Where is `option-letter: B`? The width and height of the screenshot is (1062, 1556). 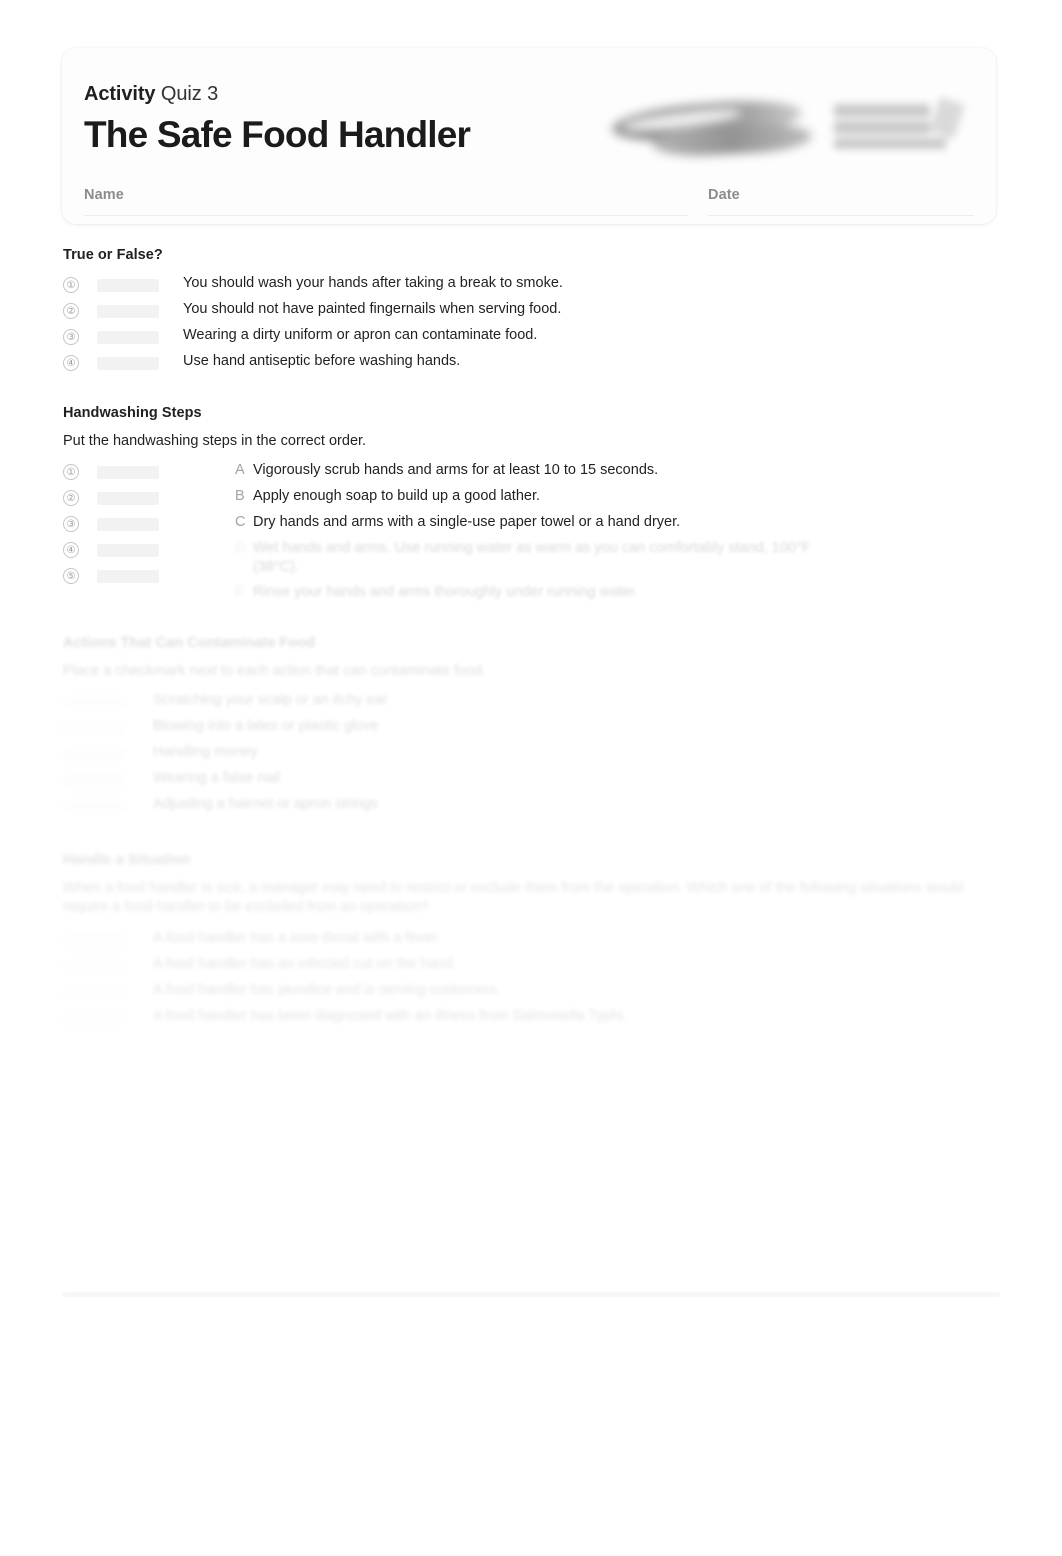
option-letter: B is located at coordinates (240, 496).